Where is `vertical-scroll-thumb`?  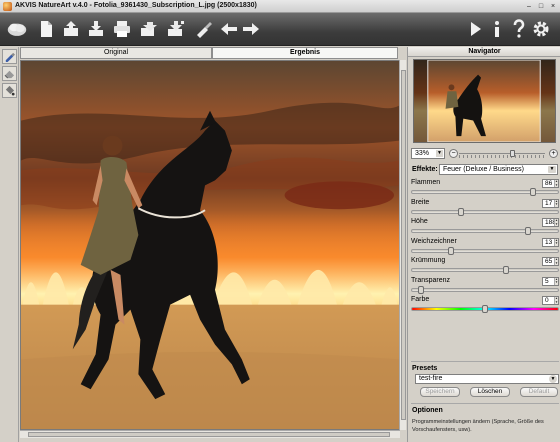 vertical-scroll-thumb is located at coordinates (403, 245).